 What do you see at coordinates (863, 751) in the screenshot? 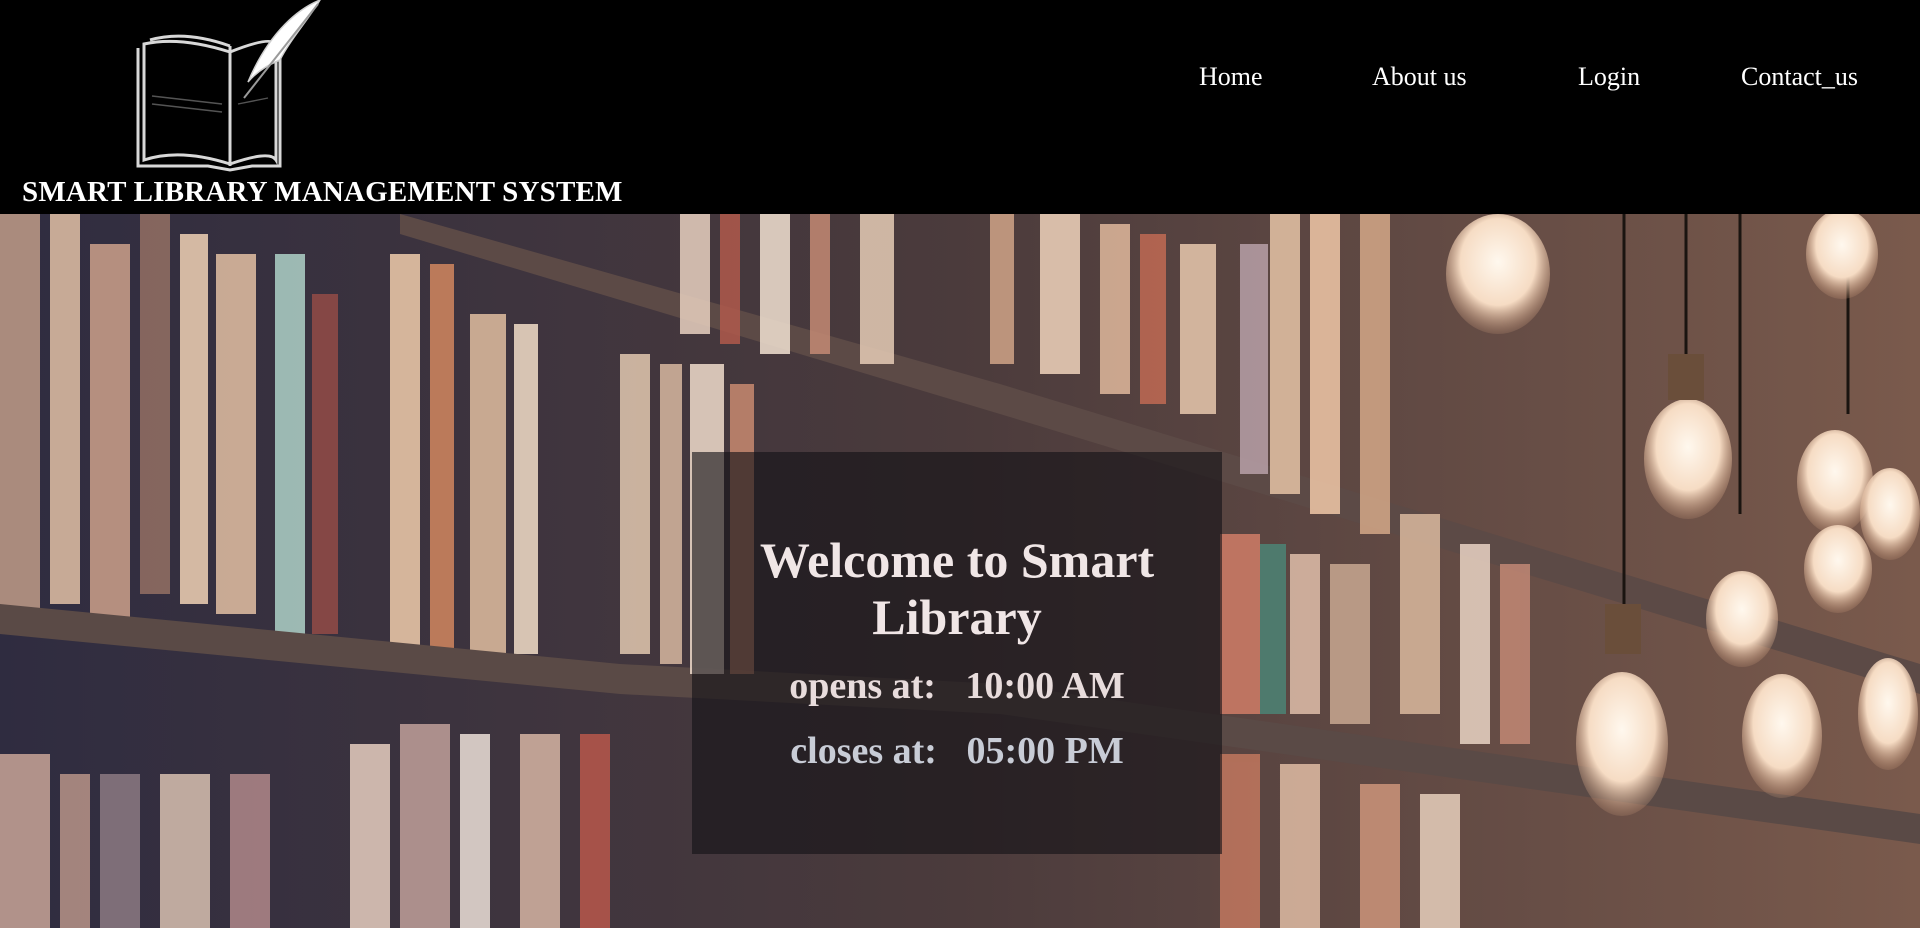
I see `closes-label: closes at:` at bounding box center [863, 751].